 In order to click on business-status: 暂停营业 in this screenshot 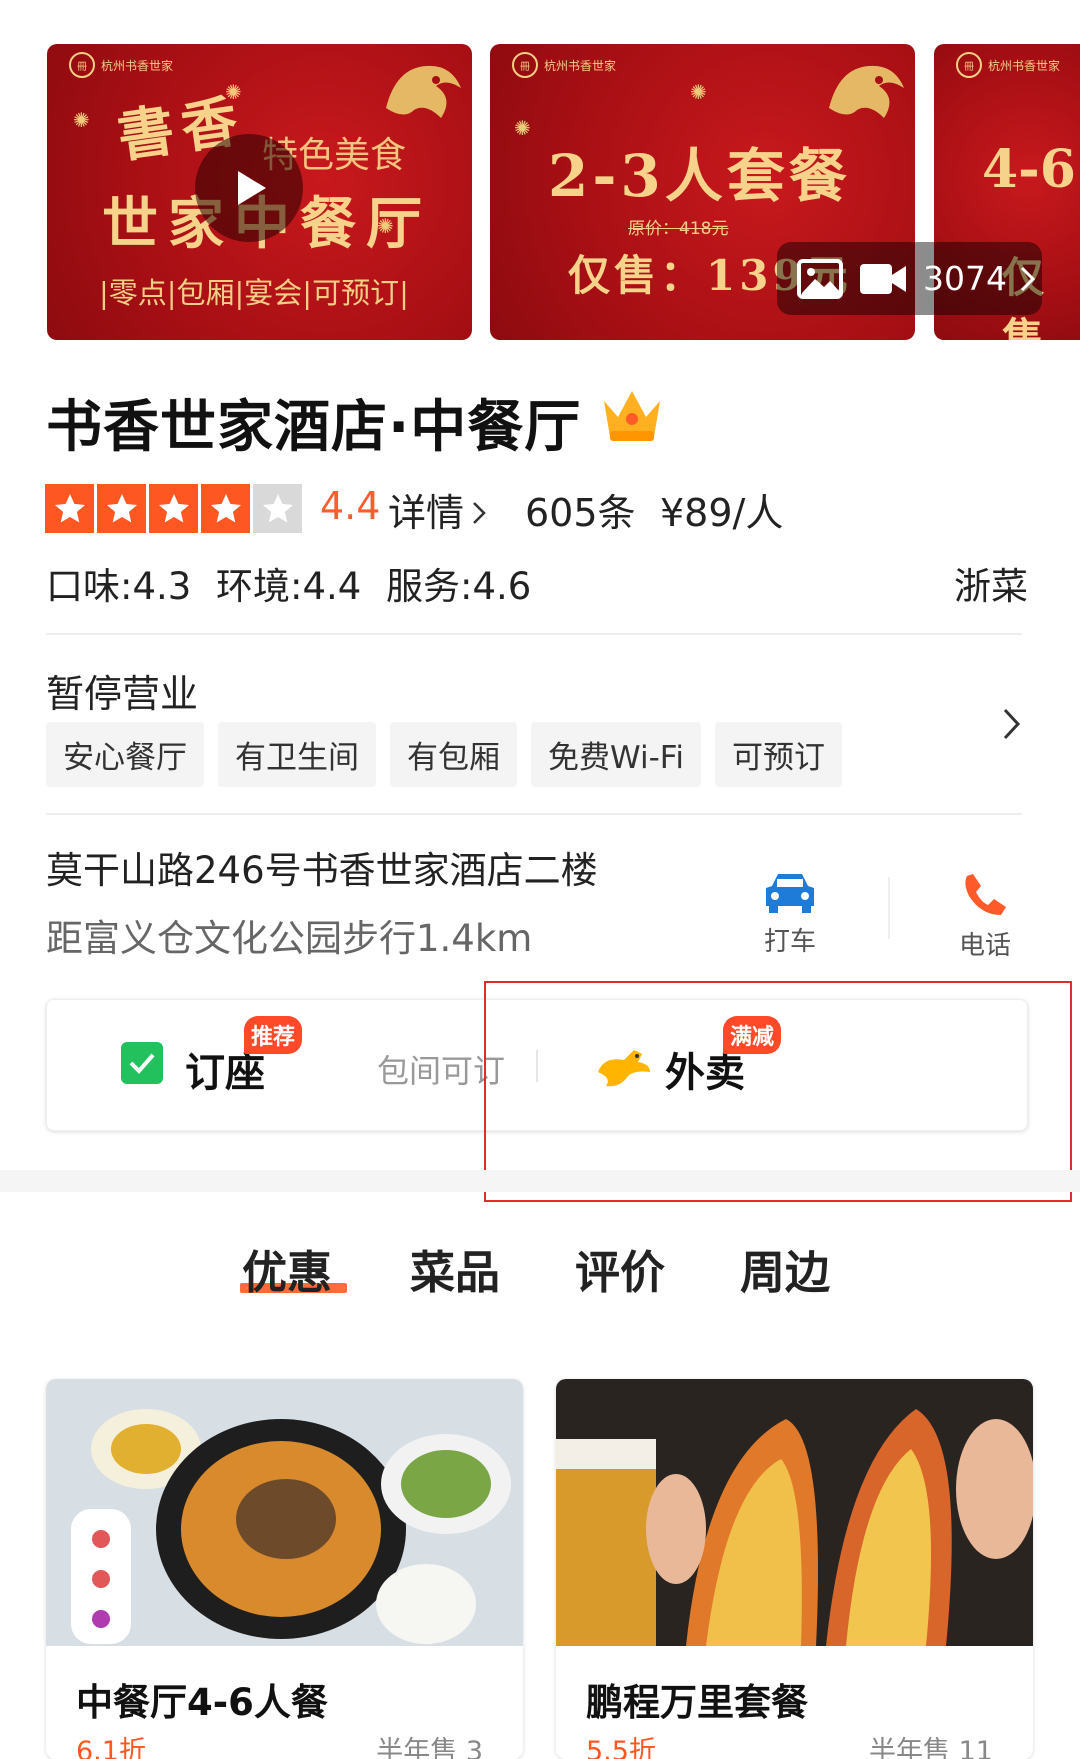, I will do `click(122, 694)`.